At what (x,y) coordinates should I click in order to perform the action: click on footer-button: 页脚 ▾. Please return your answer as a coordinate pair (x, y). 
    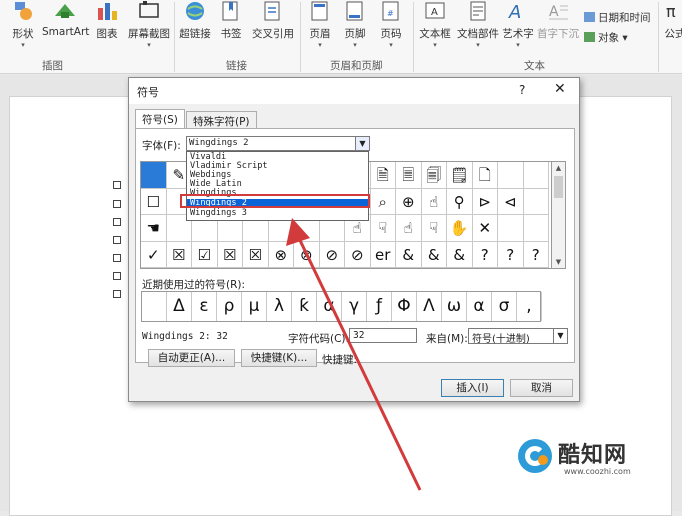
    Looking at the image, I should click on (355, 28).